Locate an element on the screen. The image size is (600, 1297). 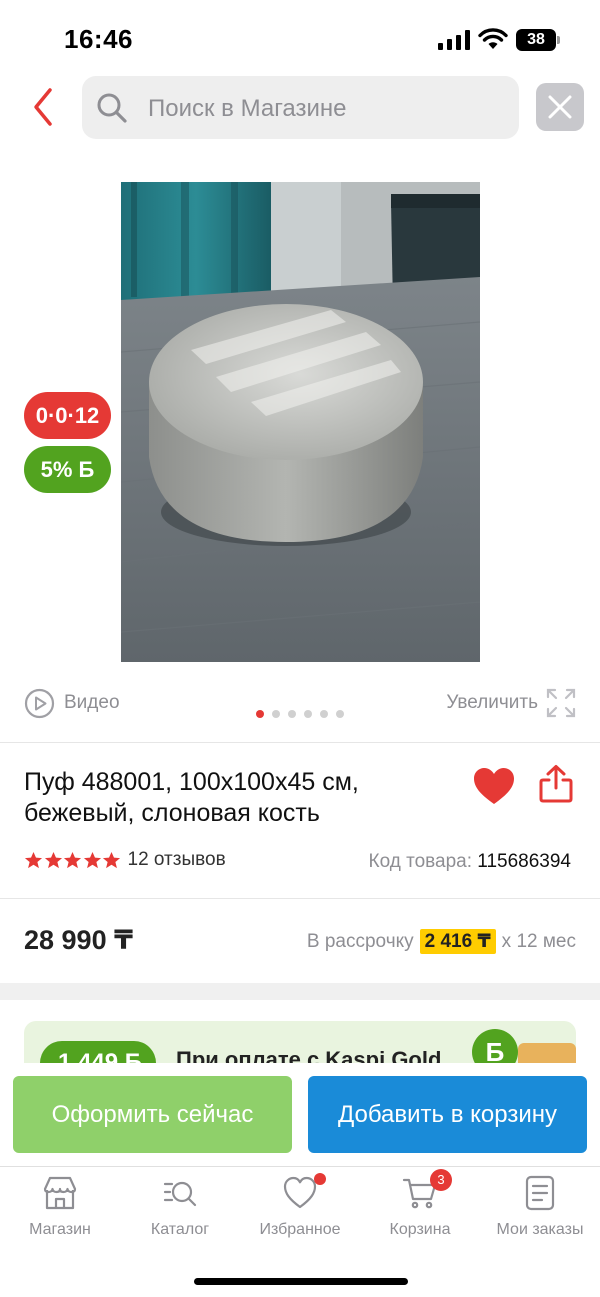
catalog-search-icon is located at coordinates (180, 1194).